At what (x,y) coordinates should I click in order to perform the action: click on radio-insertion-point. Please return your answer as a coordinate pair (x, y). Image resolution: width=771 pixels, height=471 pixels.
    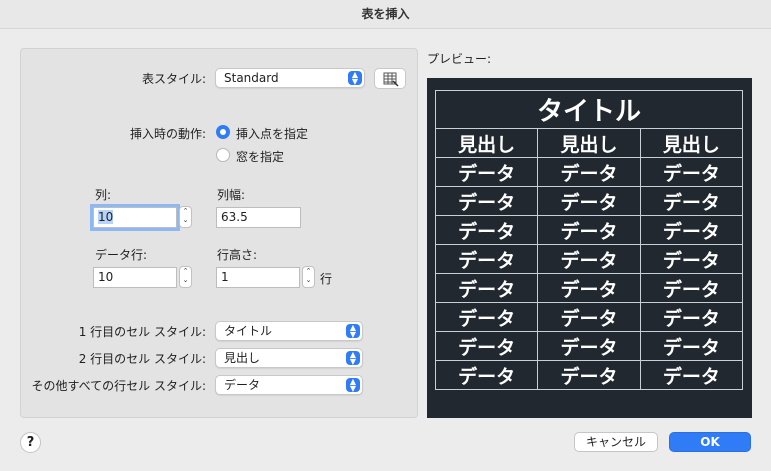
    Looking at the image, I should click on (223, 132).